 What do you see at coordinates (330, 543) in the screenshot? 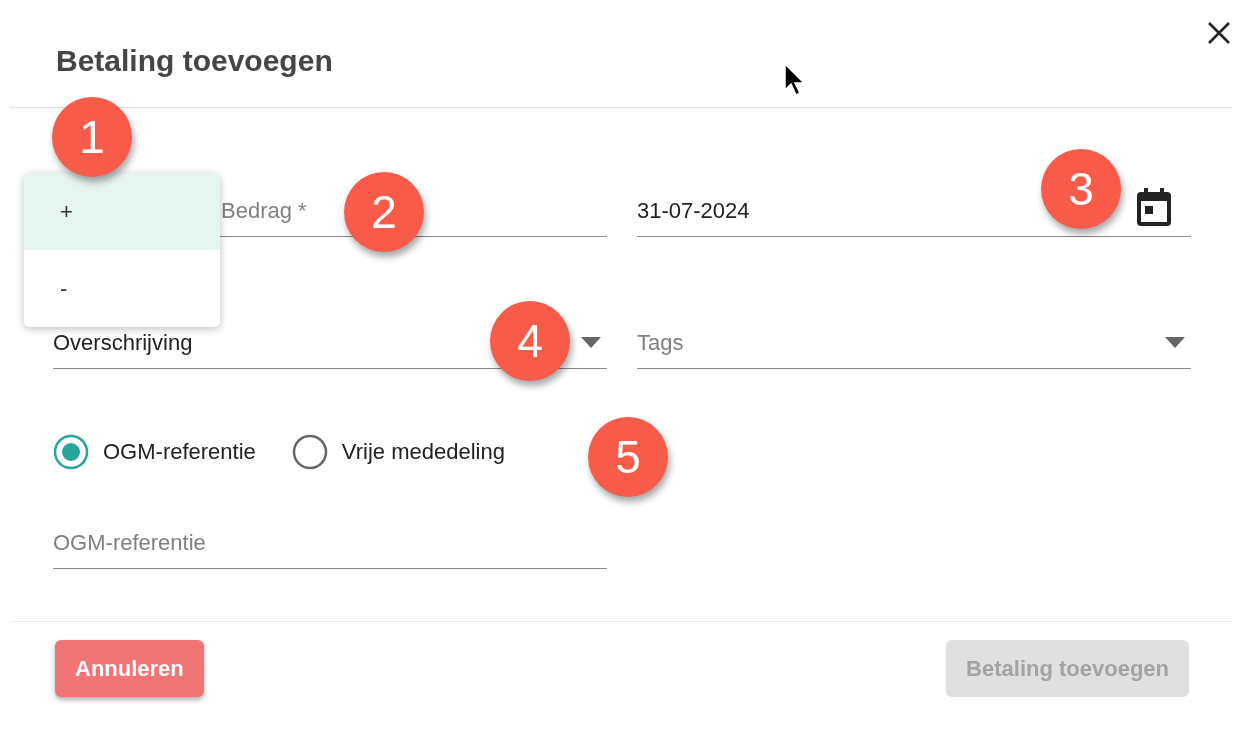
I see `reference-field: OGM-referentie` at bounding box center [330, 543].